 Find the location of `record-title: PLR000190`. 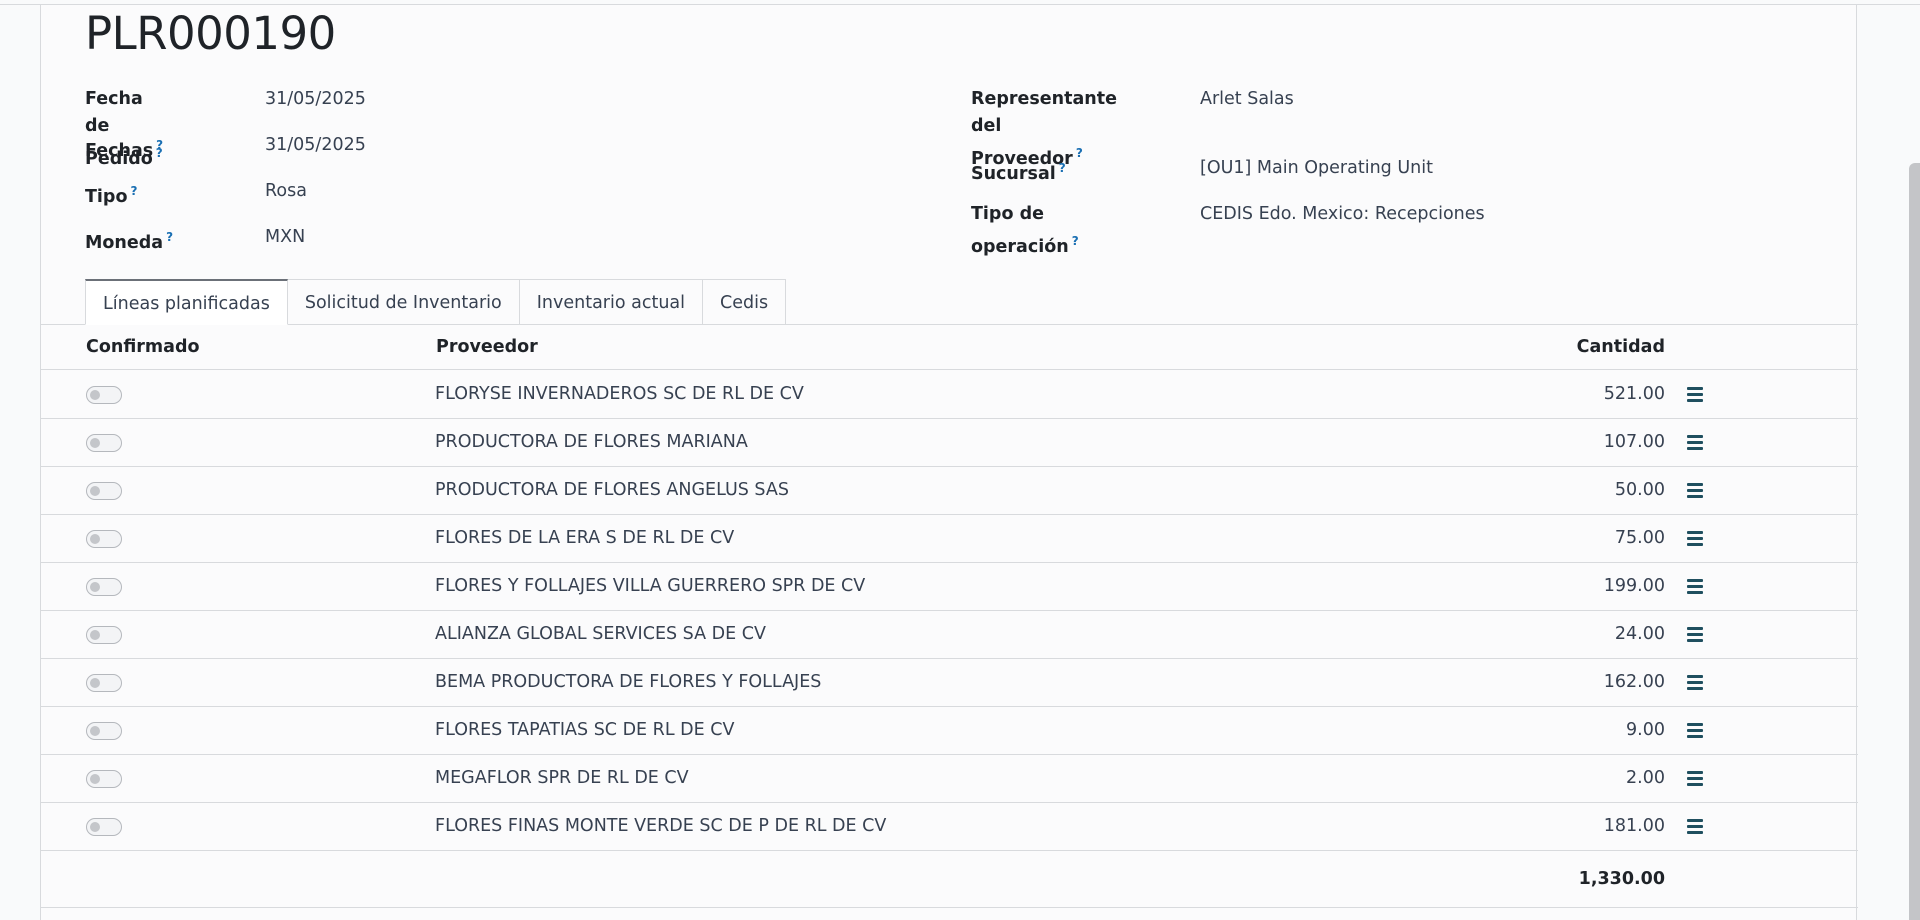

record-title: PLR000190 is located at coordinates (210, 33).